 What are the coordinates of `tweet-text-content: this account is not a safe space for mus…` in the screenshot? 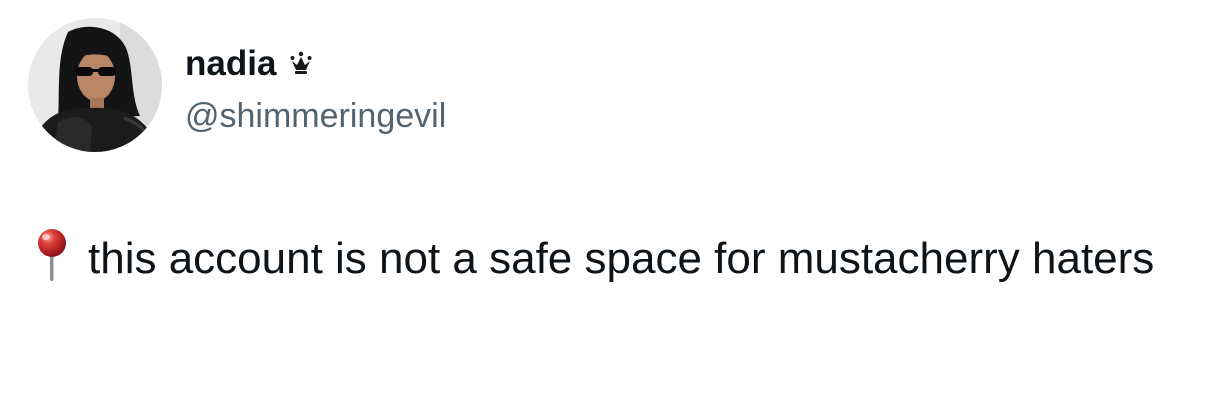 It's located at (621, 258).